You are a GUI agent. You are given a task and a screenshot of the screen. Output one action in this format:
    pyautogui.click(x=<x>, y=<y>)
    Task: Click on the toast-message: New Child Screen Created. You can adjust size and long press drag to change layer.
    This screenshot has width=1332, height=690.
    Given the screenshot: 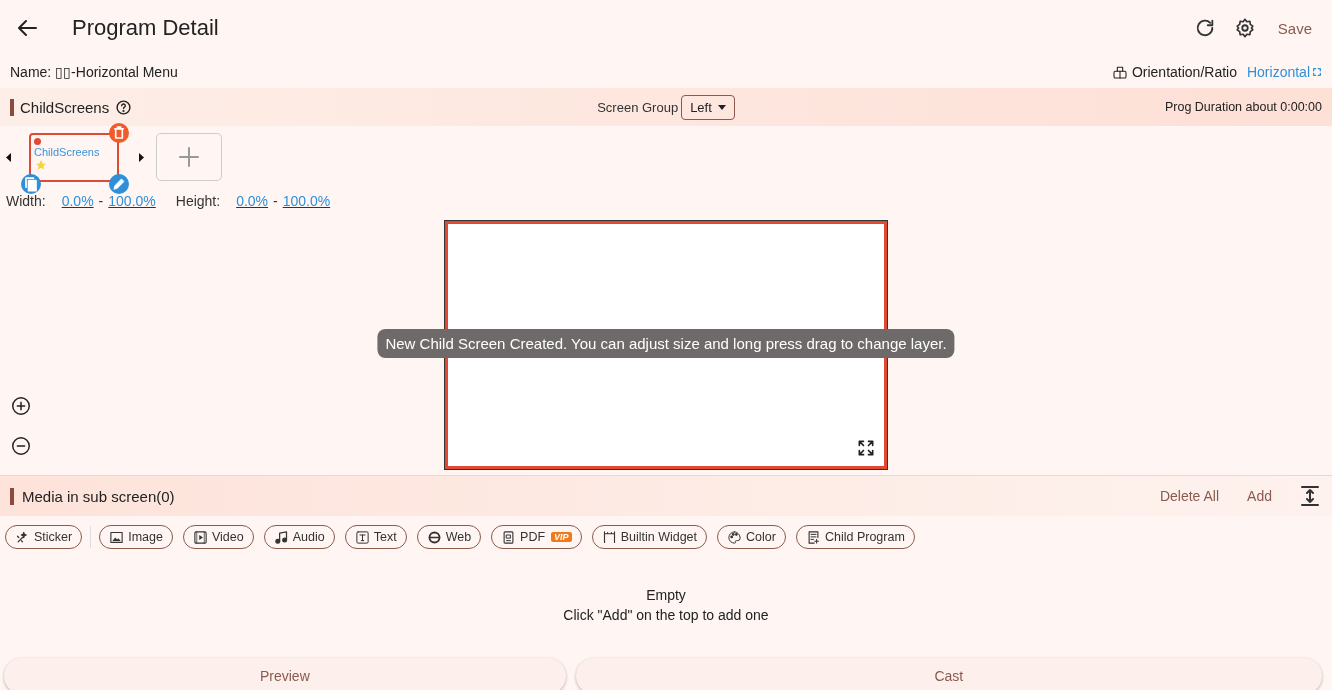 What is the action you would take?
    pyautogui.click(x=666, y=343)
    